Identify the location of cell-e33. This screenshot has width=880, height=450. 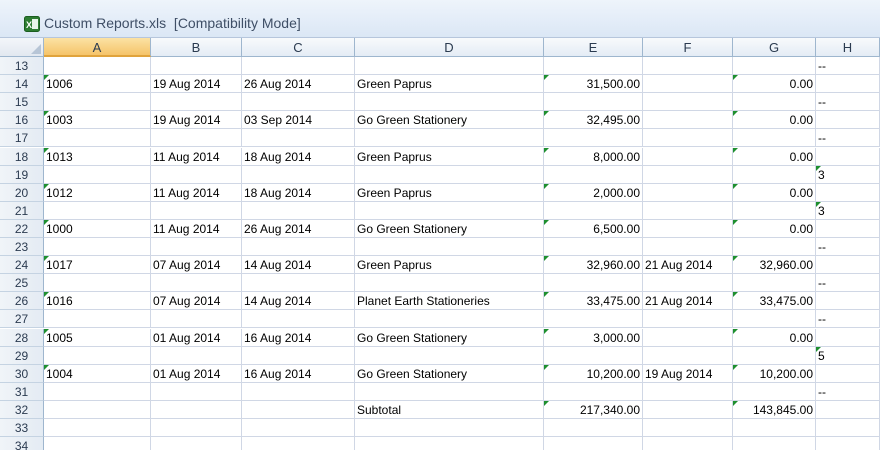
(593, 428).